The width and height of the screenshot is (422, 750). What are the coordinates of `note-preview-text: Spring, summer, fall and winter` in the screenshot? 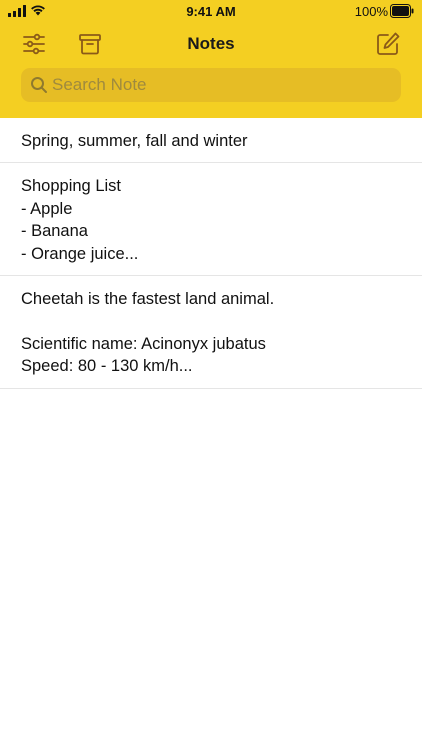 It's located at (134, 141).